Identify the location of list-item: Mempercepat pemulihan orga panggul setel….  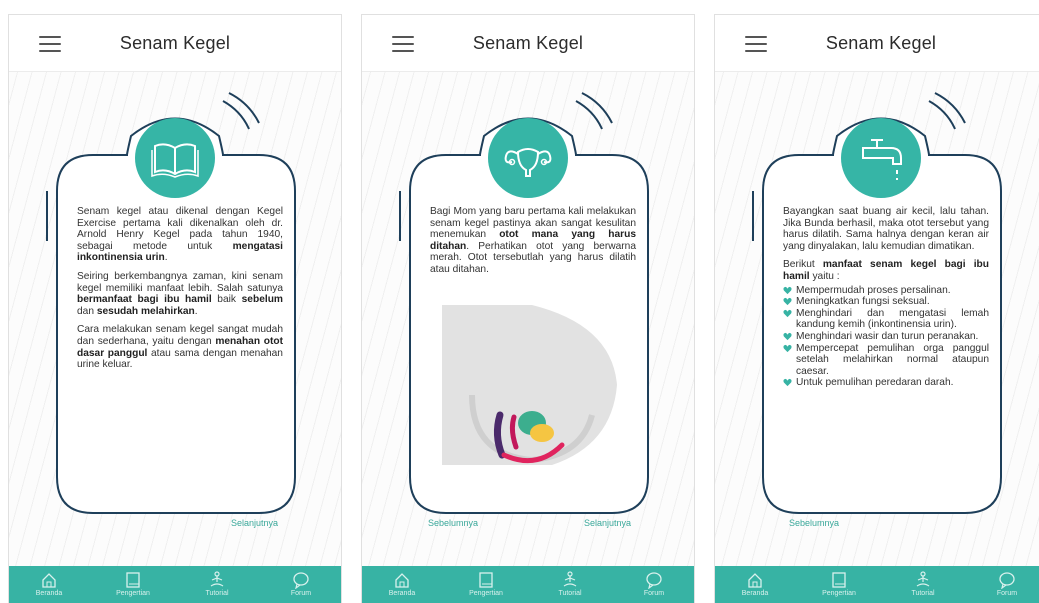
(886, 360).